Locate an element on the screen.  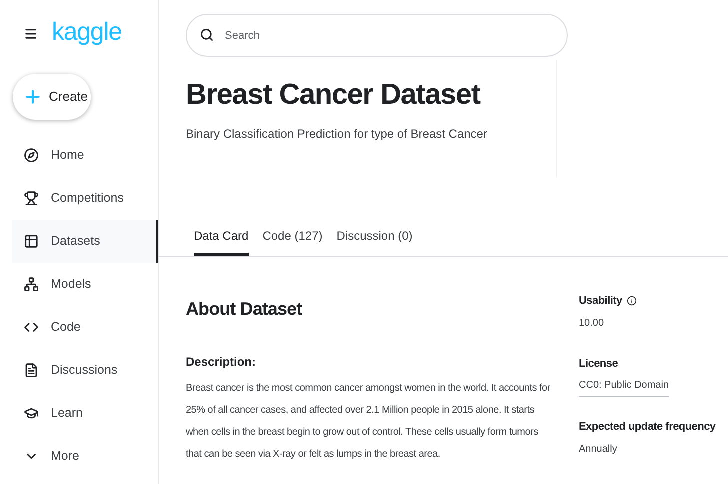
dataset-subtitle: Binary Classification Prediction for type of Breast Cancer is located at coordinates (337, 134).